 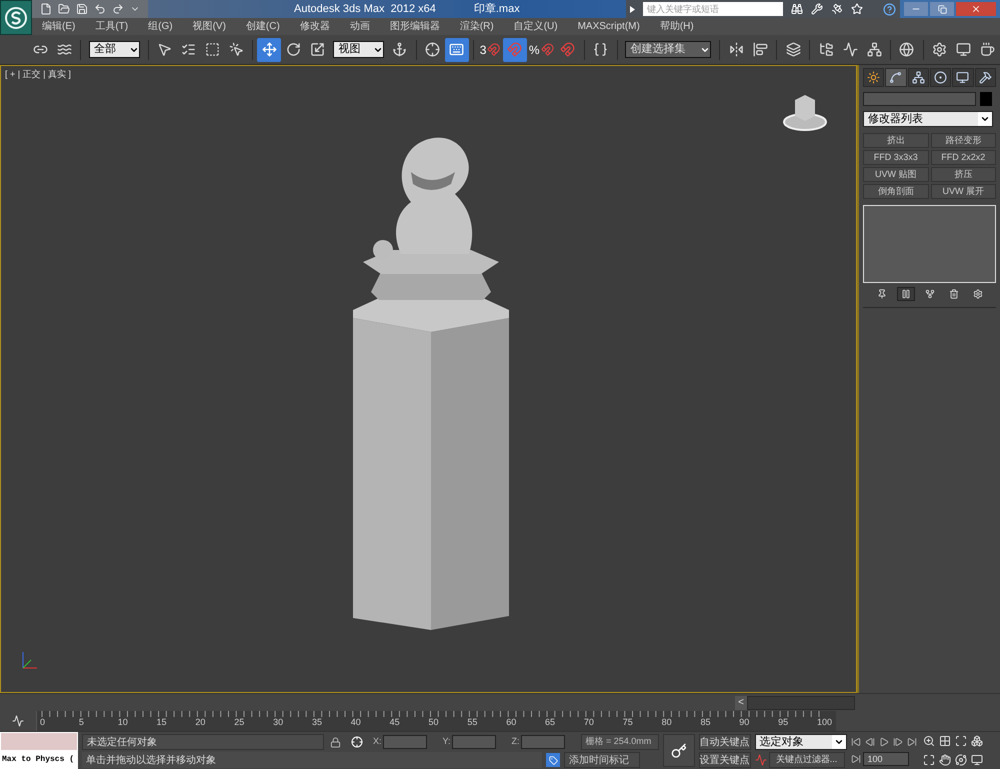 What do you see at coordinates (855, 742) in the screenshot?
I see `skip-back-icon` at bounding box center [855, 742].